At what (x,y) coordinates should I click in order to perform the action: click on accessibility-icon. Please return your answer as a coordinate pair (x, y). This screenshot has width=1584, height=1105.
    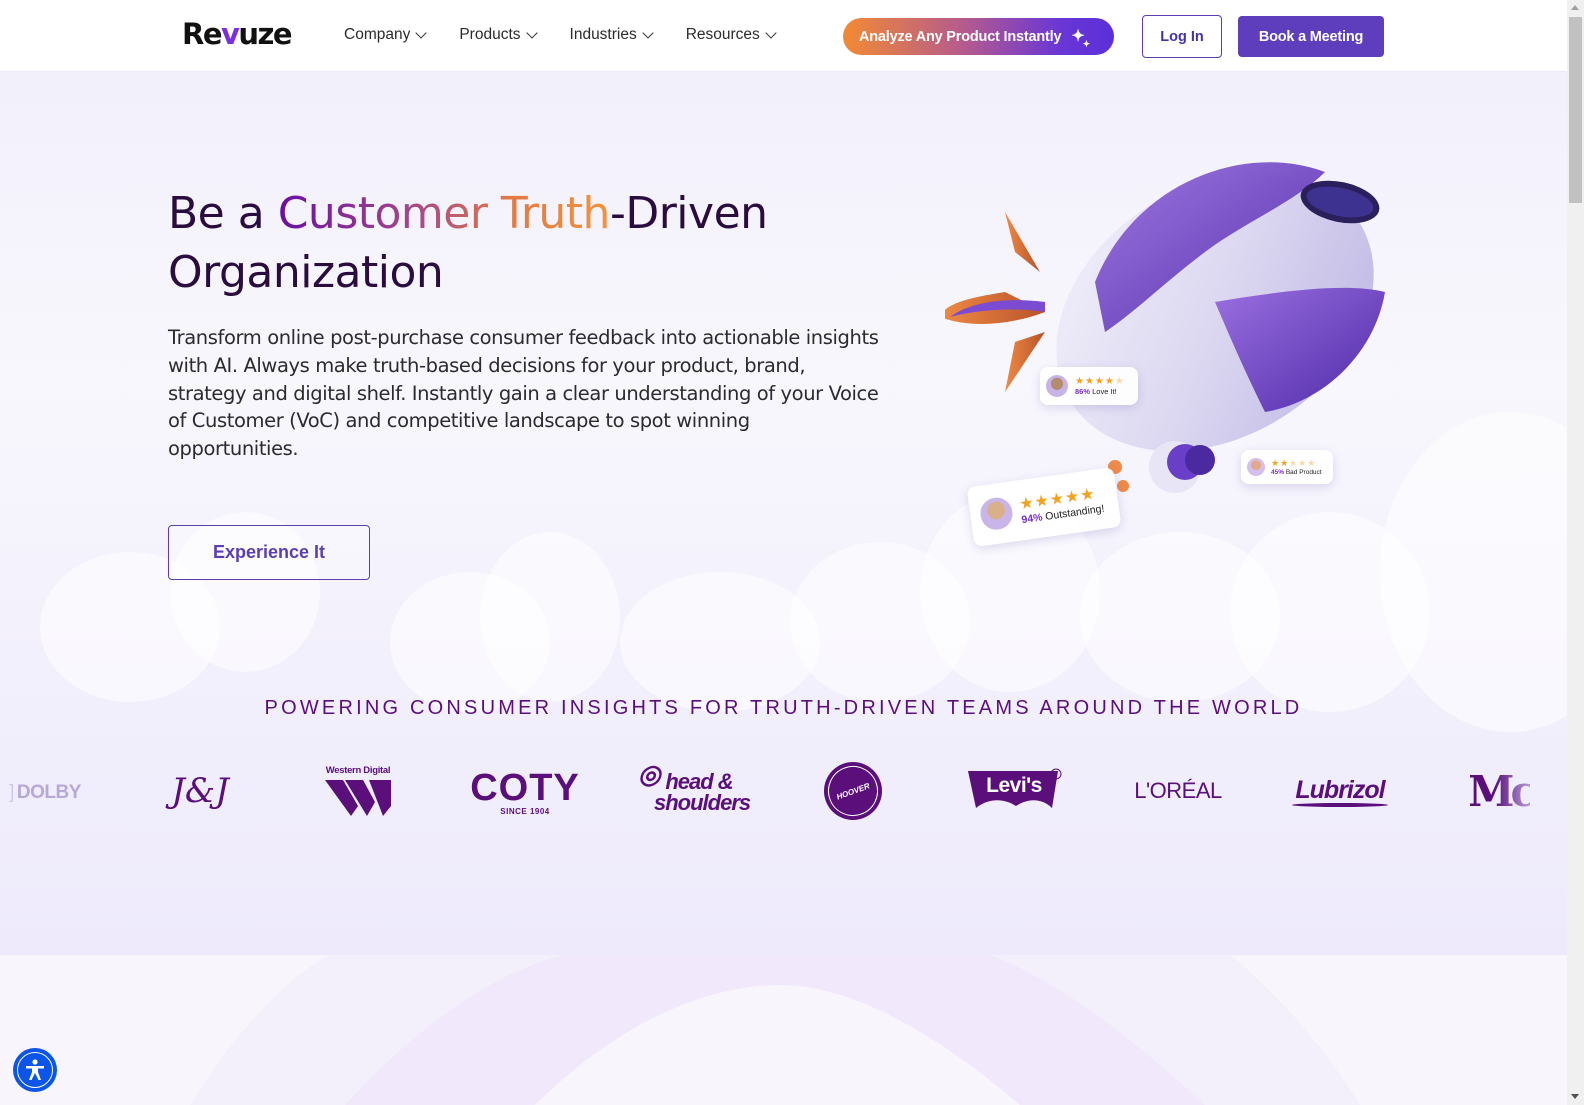
    Looking at the image, I should click on (35, 1070).